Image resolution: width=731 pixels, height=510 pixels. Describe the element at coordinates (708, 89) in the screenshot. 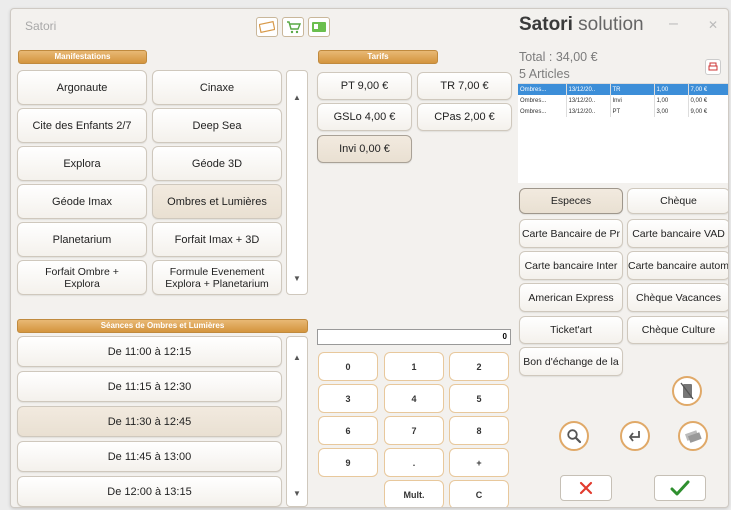

I see `cart-cell-price: 7,00 €` at that location.